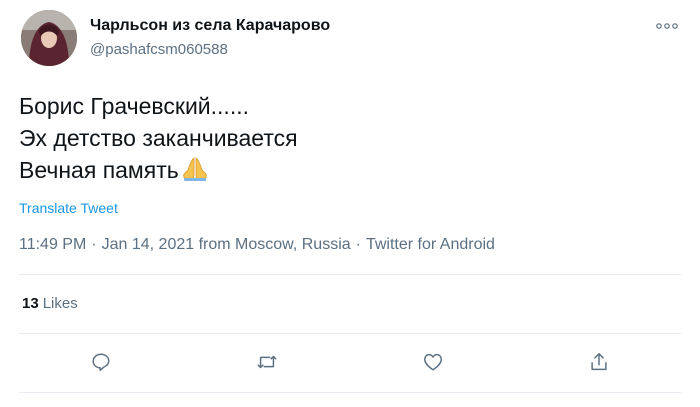  I want to click on retweet-icon, so click(267, 362).